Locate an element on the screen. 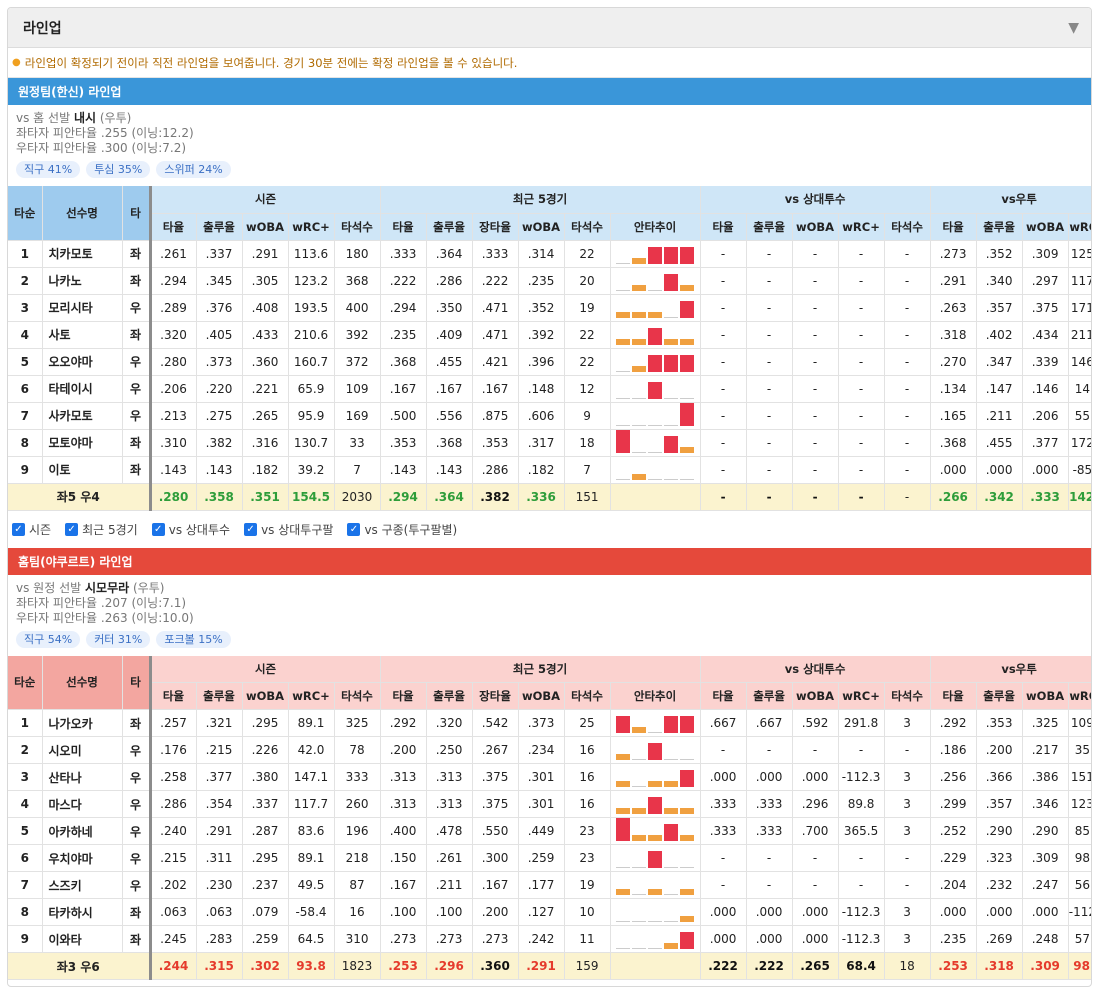  vs-pitcher-stat: 3 is located at coordinates (907, 831).